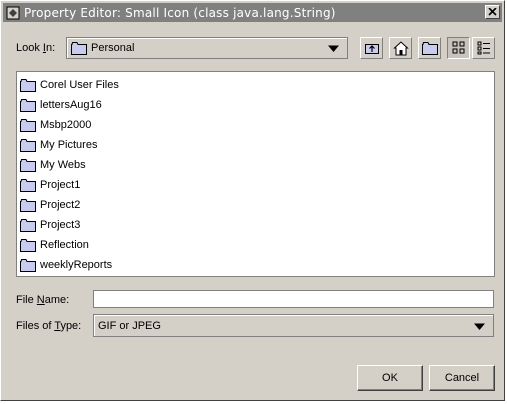  I want to click on file-name-input, so click(293, 299).